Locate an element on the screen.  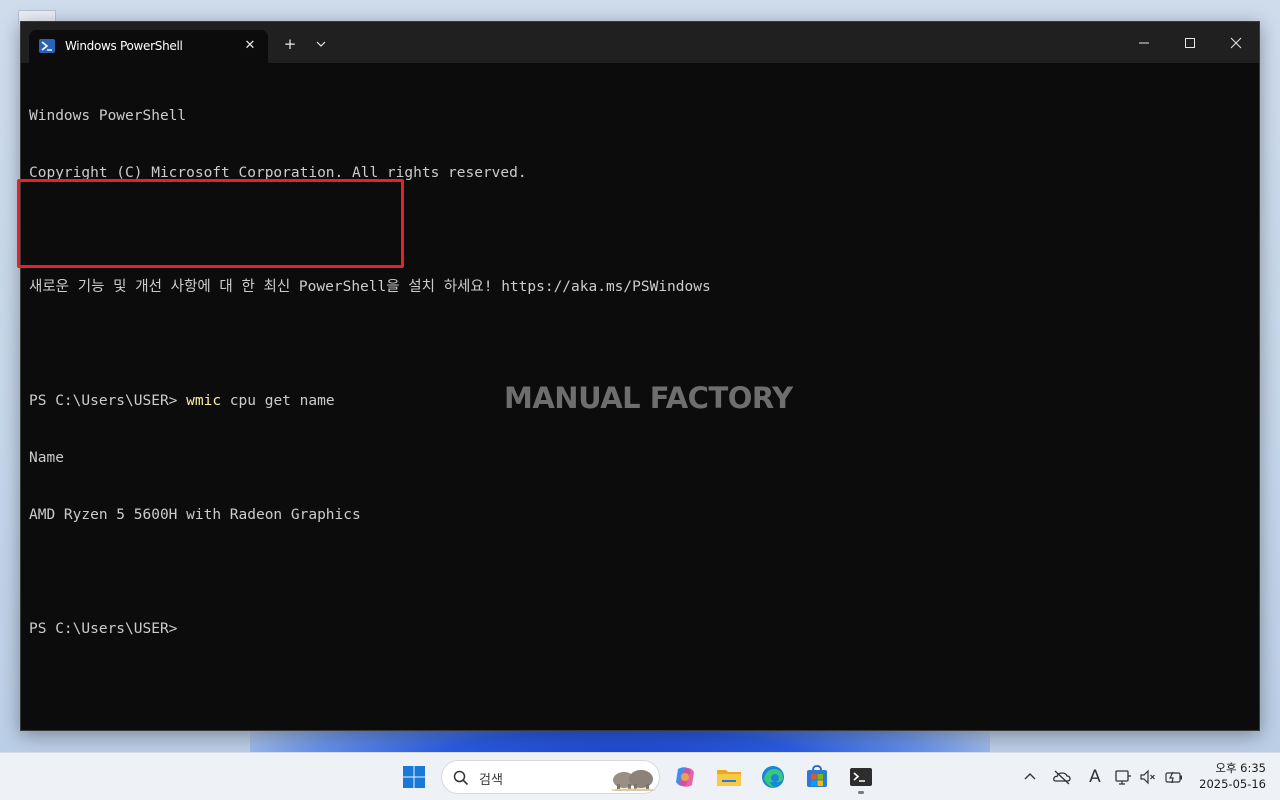
taskbar: 검색 A 오후 6:35 2025-05-16 is located at coordinates (640, 776).